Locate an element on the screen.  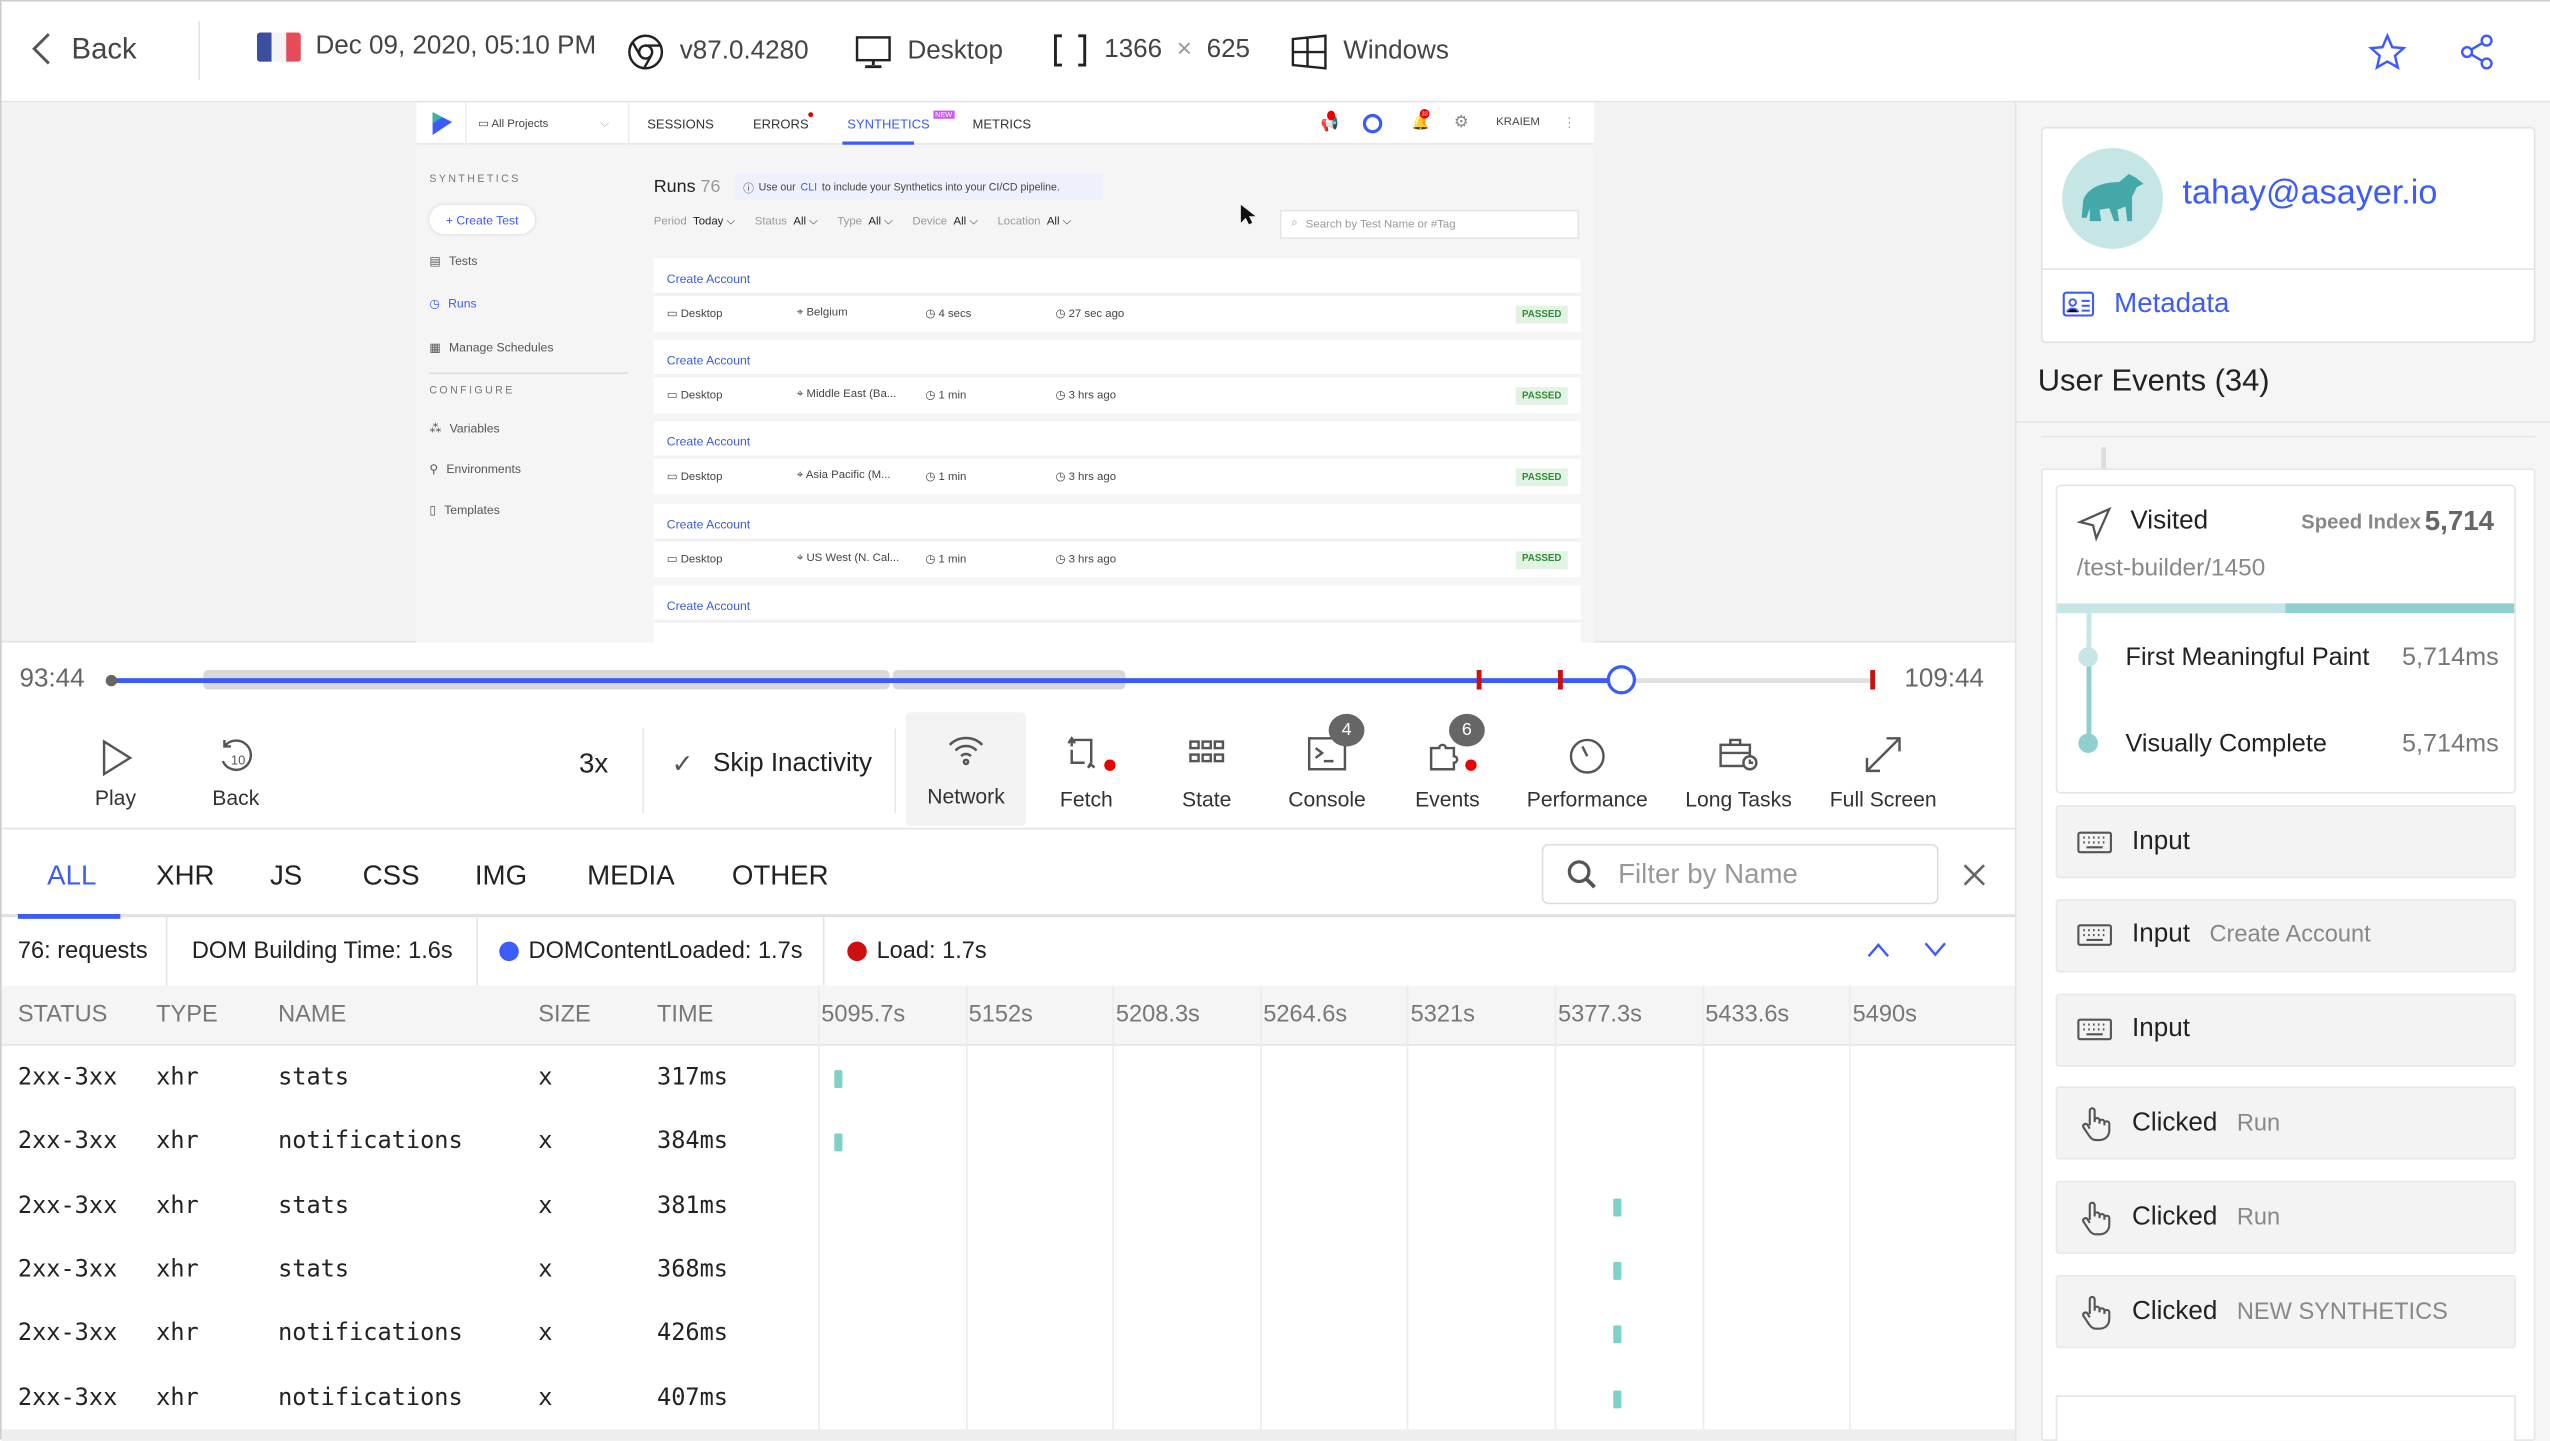
create-test-button: + Create Test is located at coordinates (482, 219).